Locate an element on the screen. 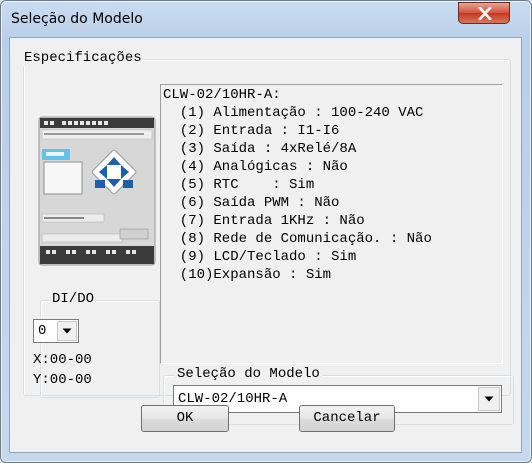 The width and height of the screenshot is (532, 463). spec-model-header: CLW-02/10HR-A: is located at coordinates (222, 95).